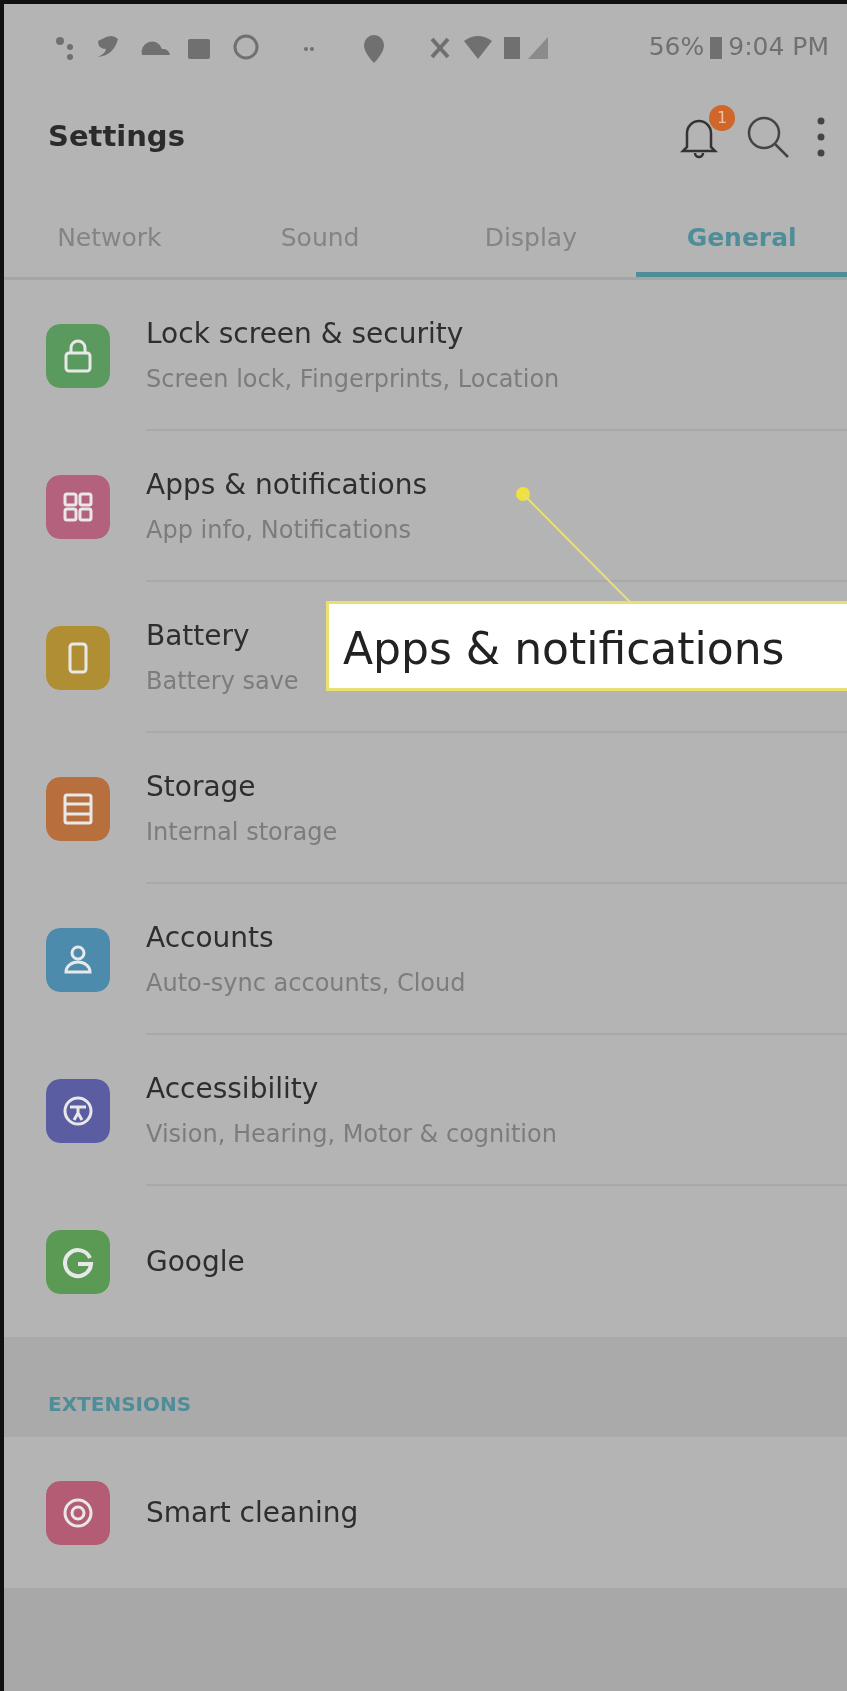 This screenshot has width=847, height=1691. Describe the element at coordinates (306, 983) in the screenshot. I see `item-subtitle: Auto-sync accounts, Cloud` at that location.